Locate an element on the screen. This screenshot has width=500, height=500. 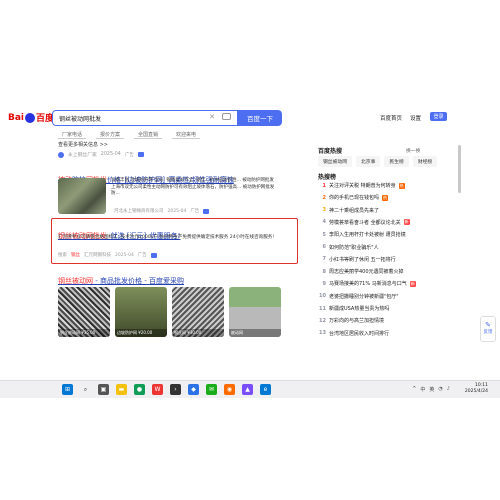
chevron-up-icon: ^ is located at coordinates (414, 389).